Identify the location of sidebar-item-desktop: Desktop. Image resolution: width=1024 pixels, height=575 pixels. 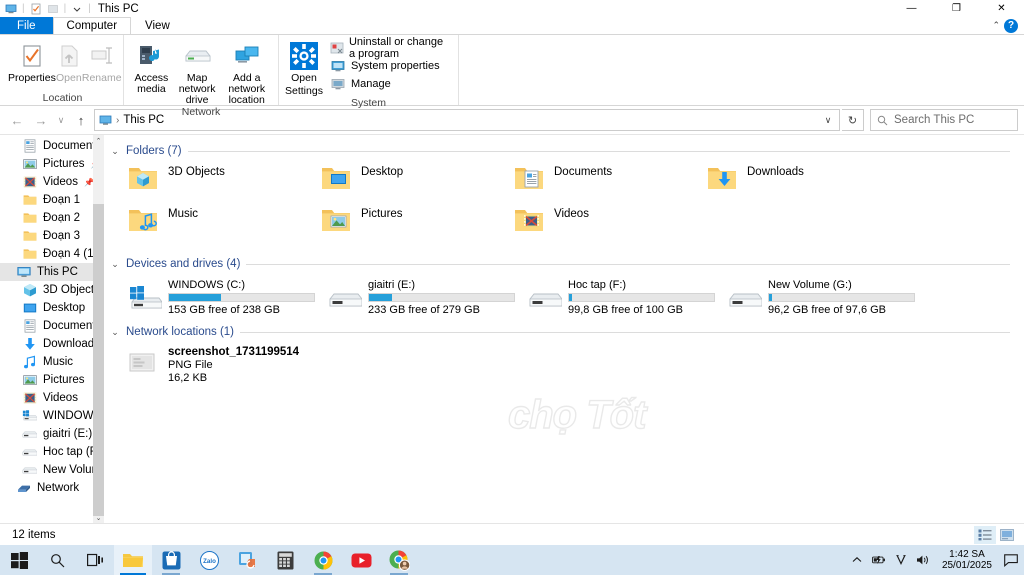
(52, 308).